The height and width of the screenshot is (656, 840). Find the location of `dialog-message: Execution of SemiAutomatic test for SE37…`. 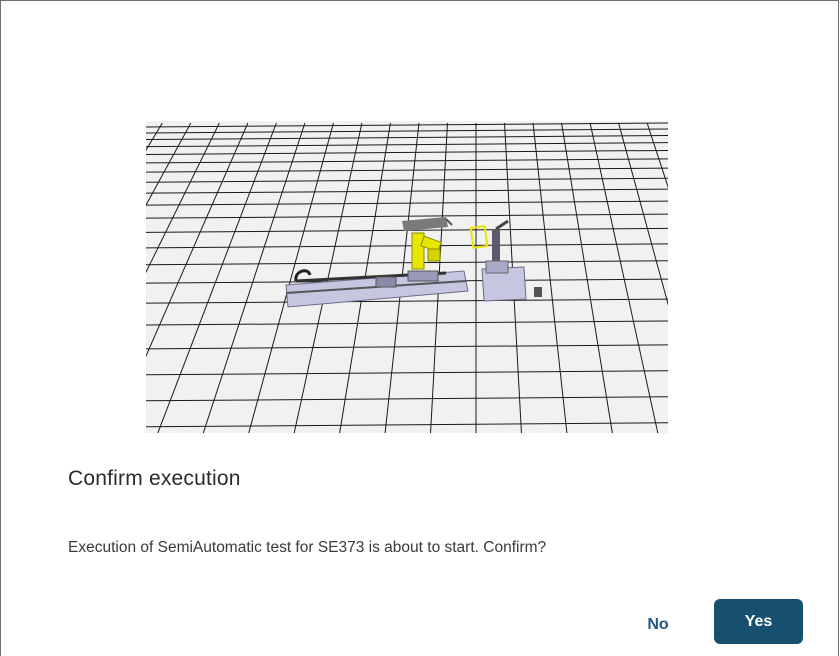

dialog-message: Execution of SemiAutomatic test for SE37… is located at coordinates (307, 547).